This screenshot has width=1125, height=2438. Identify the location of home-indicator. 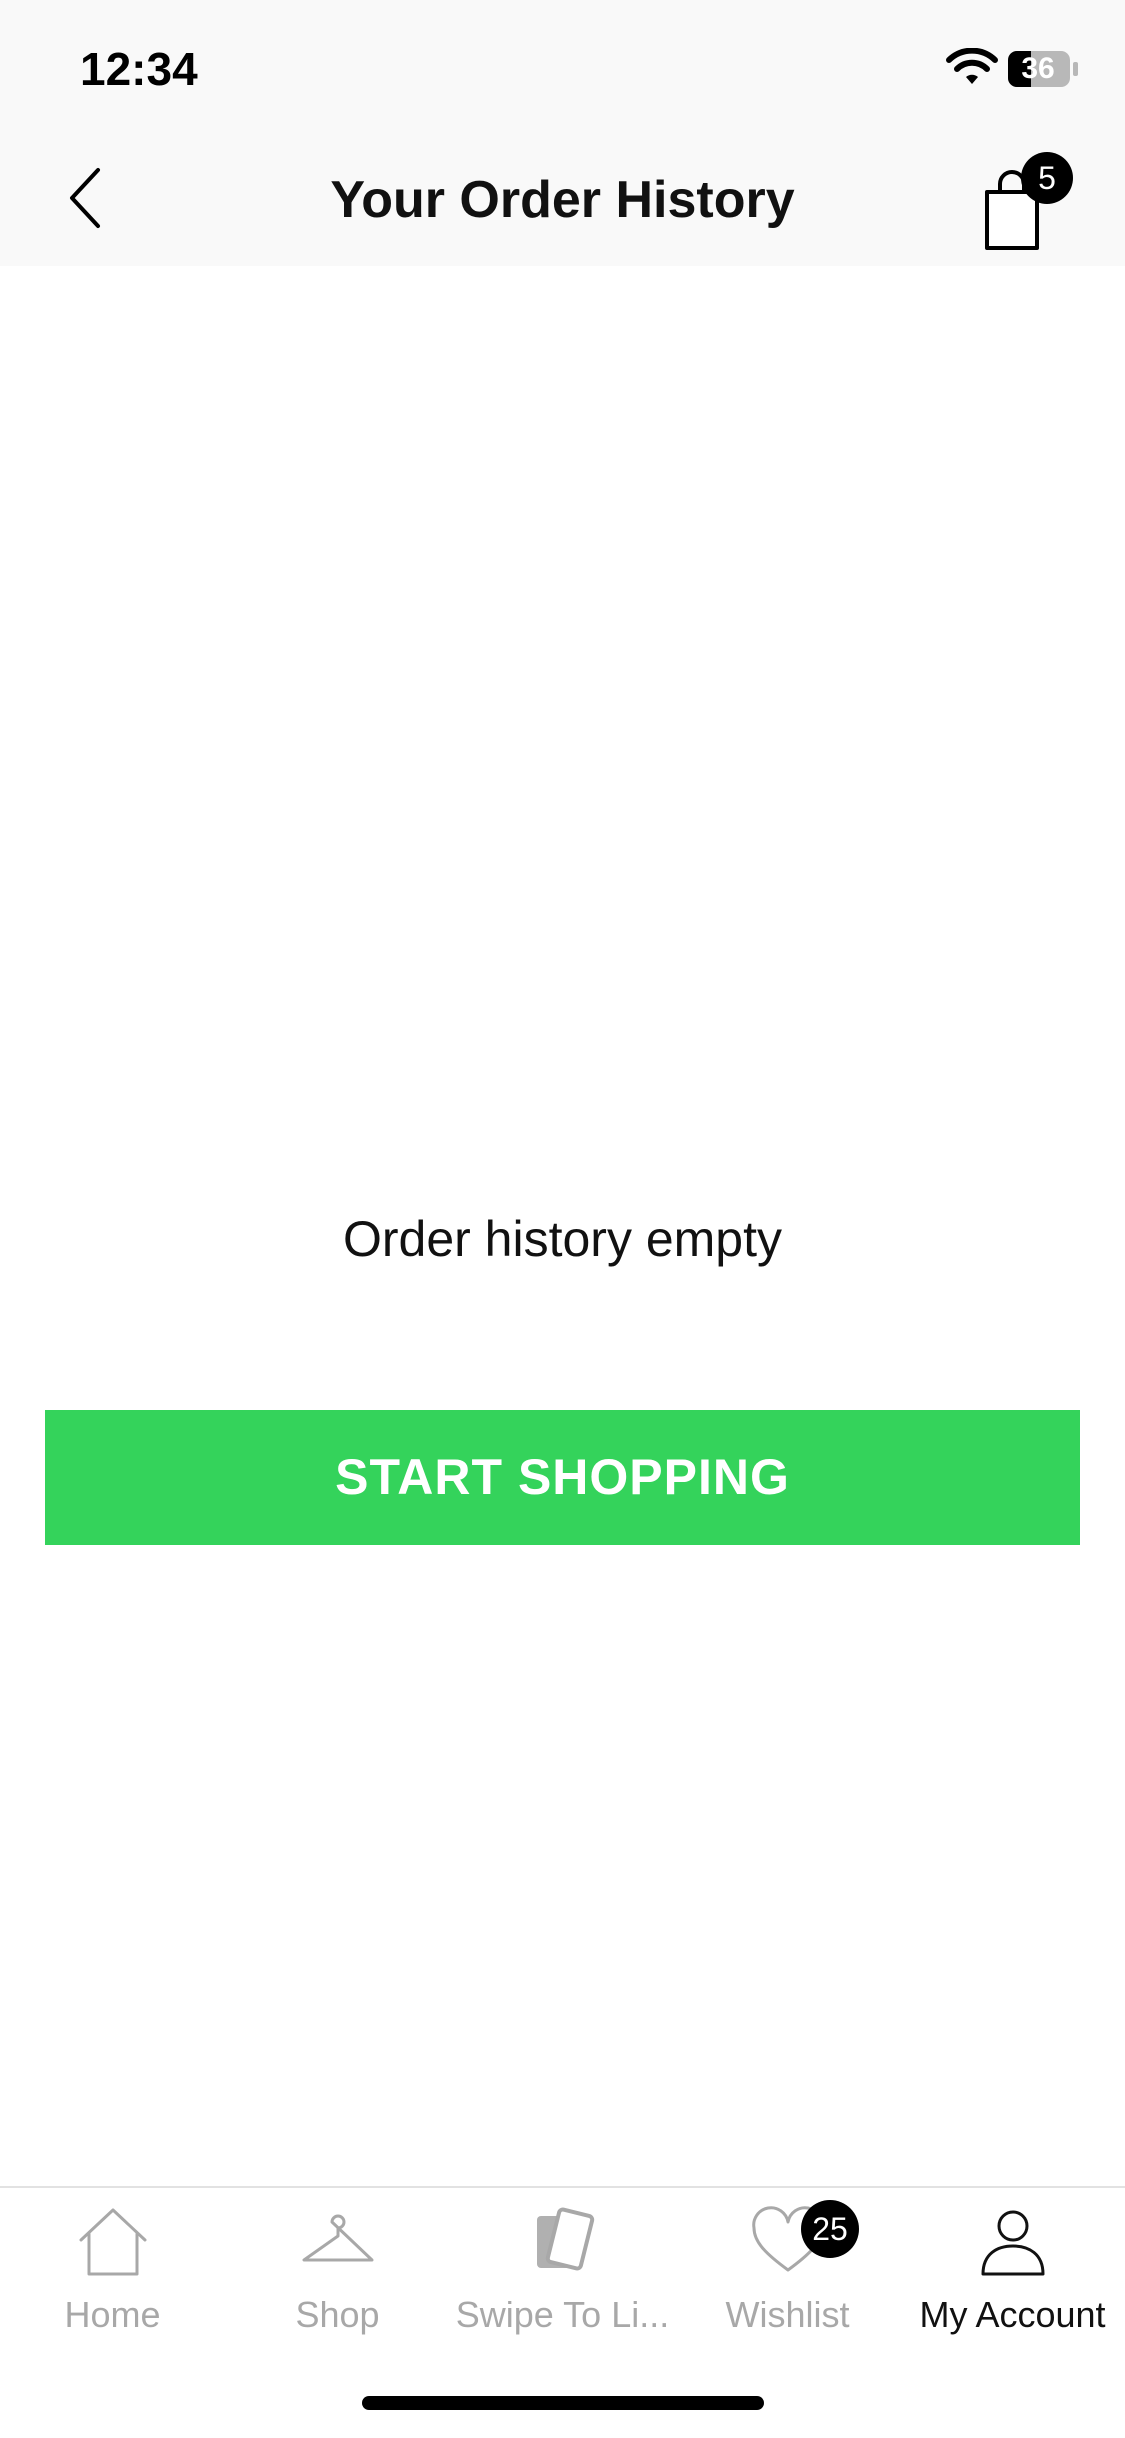
(563, 2403).